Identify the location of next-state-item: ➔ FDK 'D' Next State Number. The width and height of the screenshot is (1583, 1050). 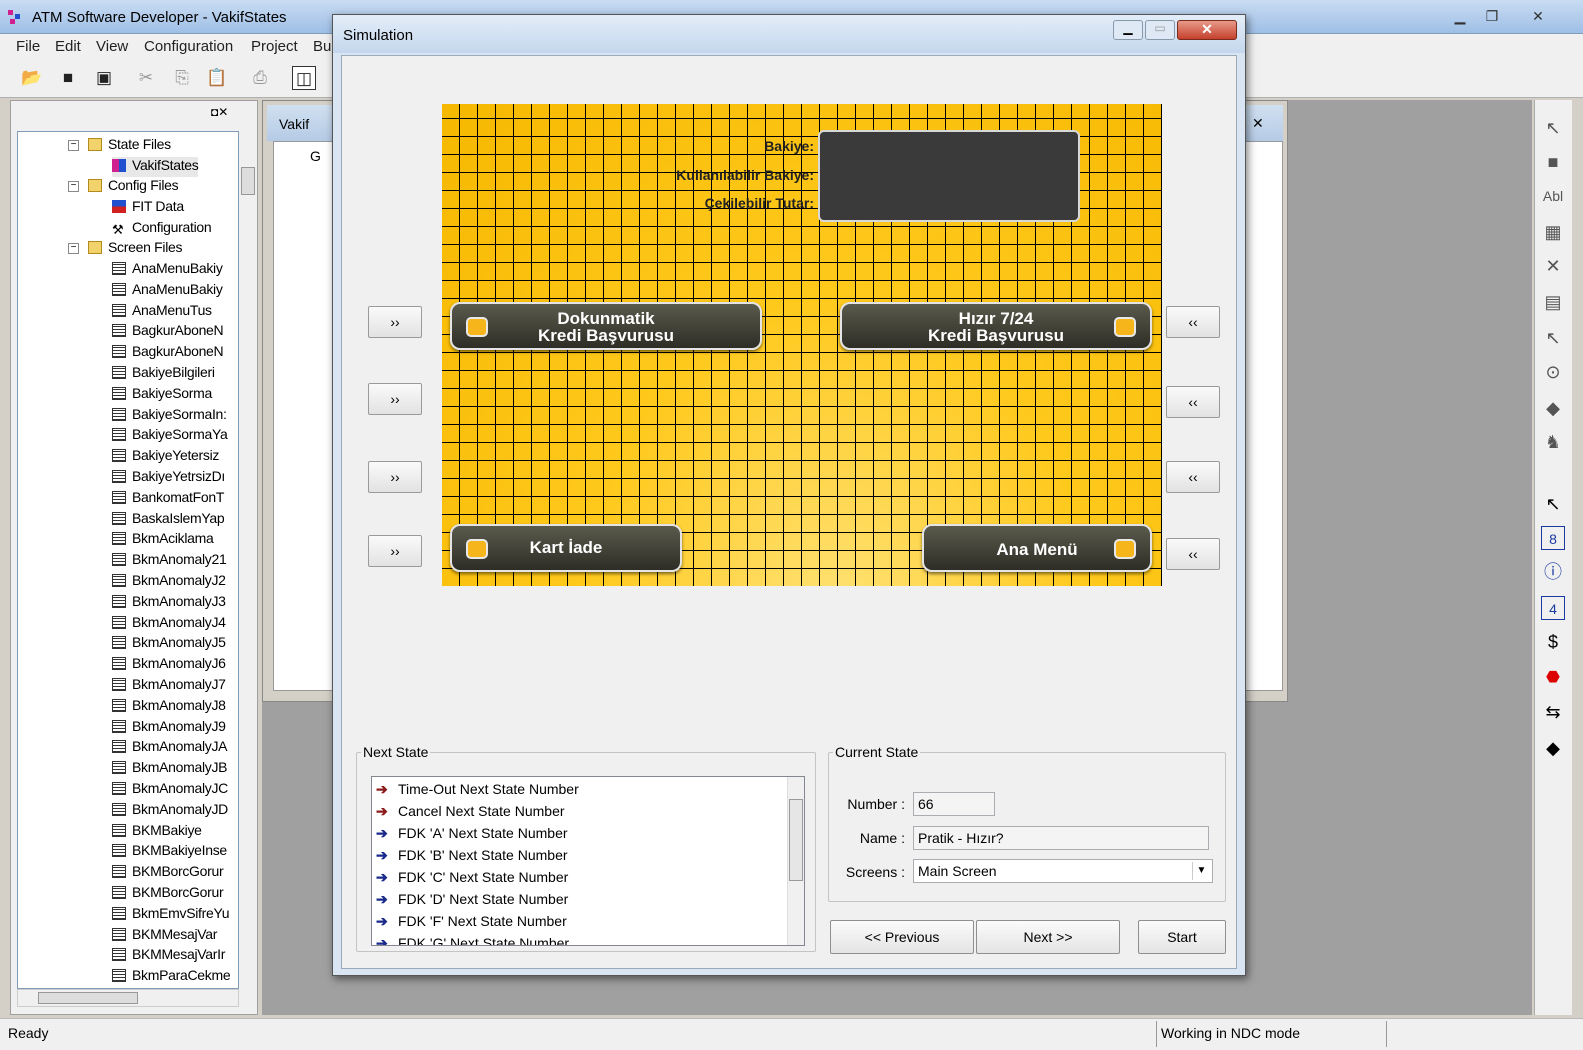
(472, 902).